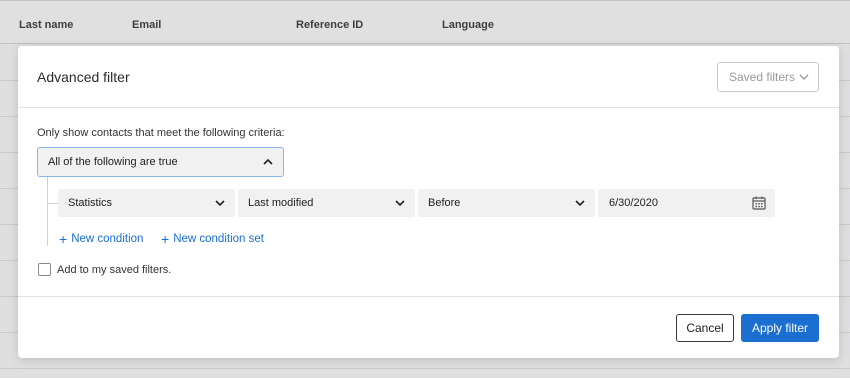 The width and height of the screenshot is (850, 378). I want to click on apply-filter-button: Apply filter, so click(780, 328).